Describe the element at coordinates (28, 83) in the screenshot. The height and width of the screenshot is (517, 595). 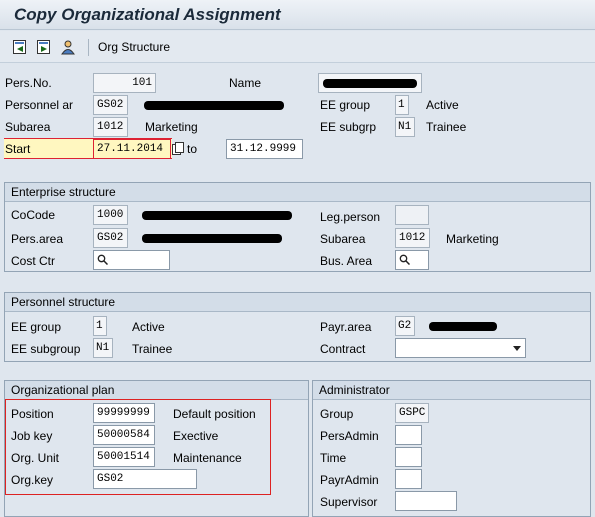
I see `pers-no-label: Pers.No.` at that location.